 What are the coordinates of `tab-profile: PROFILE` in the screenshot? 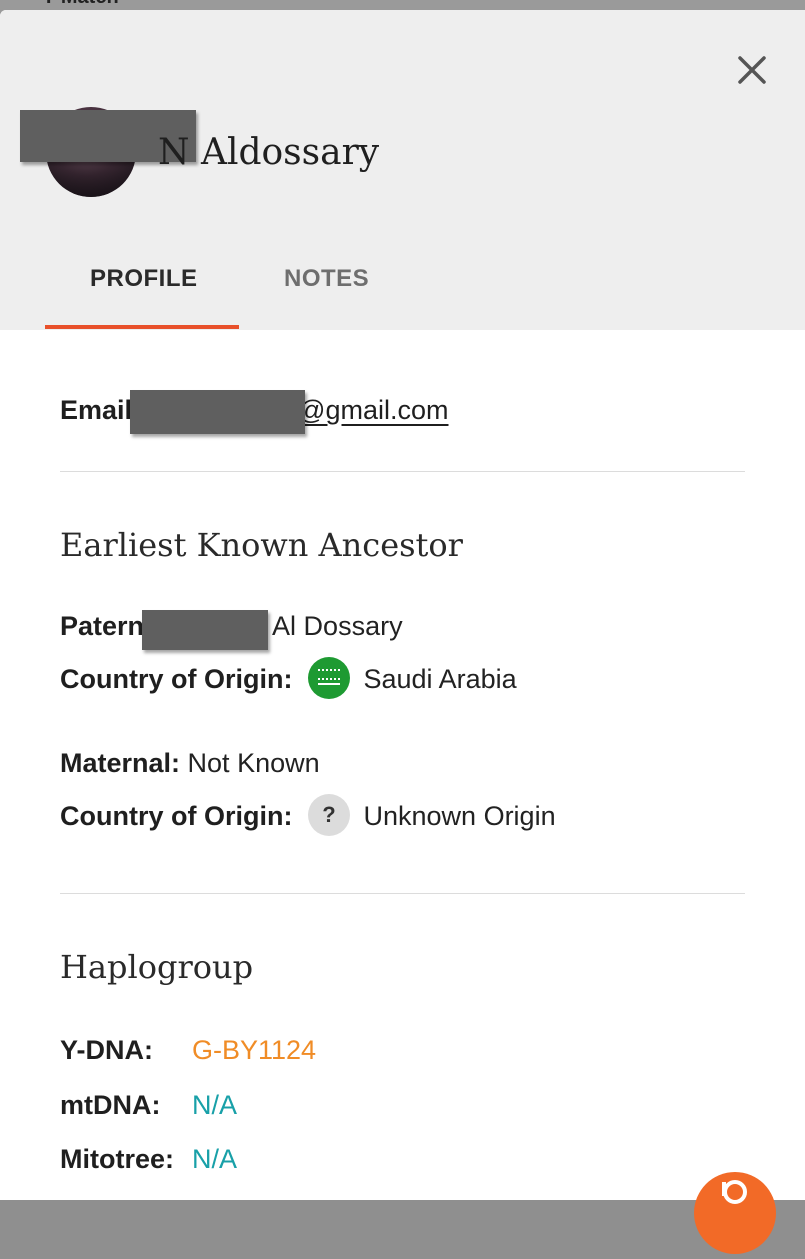 It's located at (144, 279).